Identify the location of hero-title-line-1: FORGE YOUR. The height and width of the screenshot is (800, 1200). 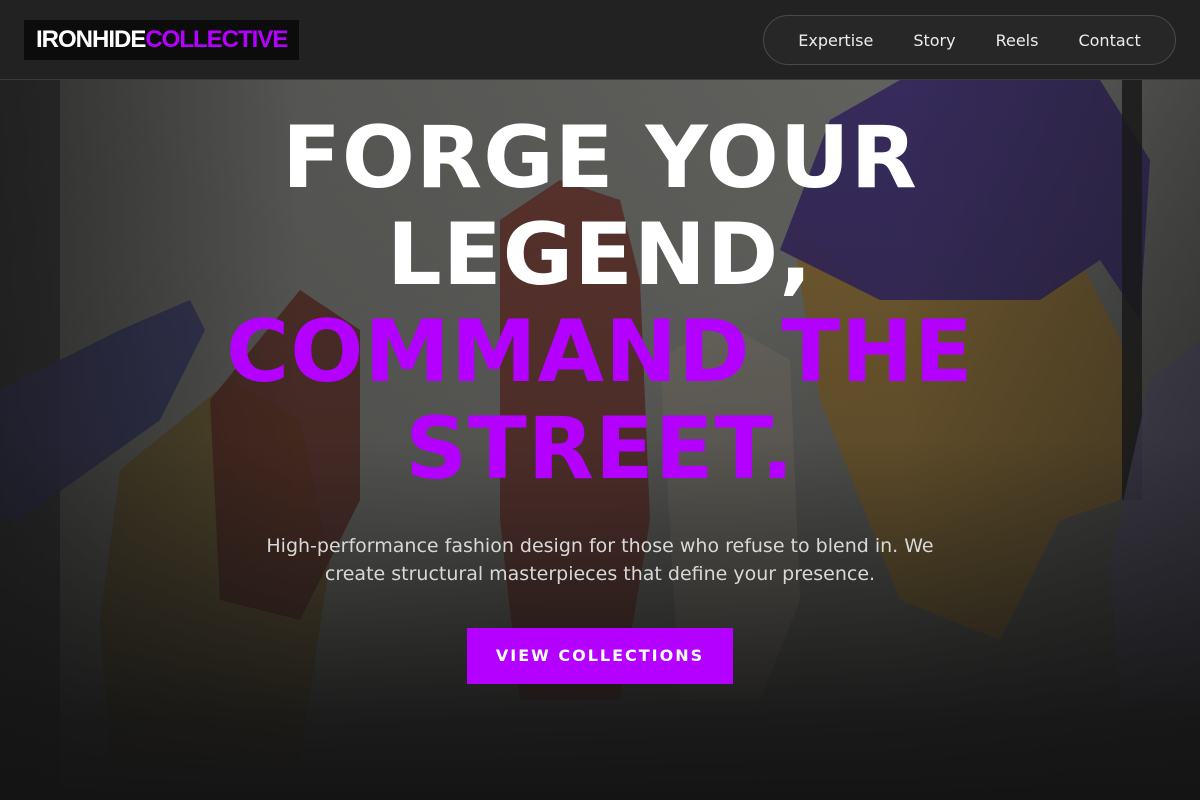
(600, 158).